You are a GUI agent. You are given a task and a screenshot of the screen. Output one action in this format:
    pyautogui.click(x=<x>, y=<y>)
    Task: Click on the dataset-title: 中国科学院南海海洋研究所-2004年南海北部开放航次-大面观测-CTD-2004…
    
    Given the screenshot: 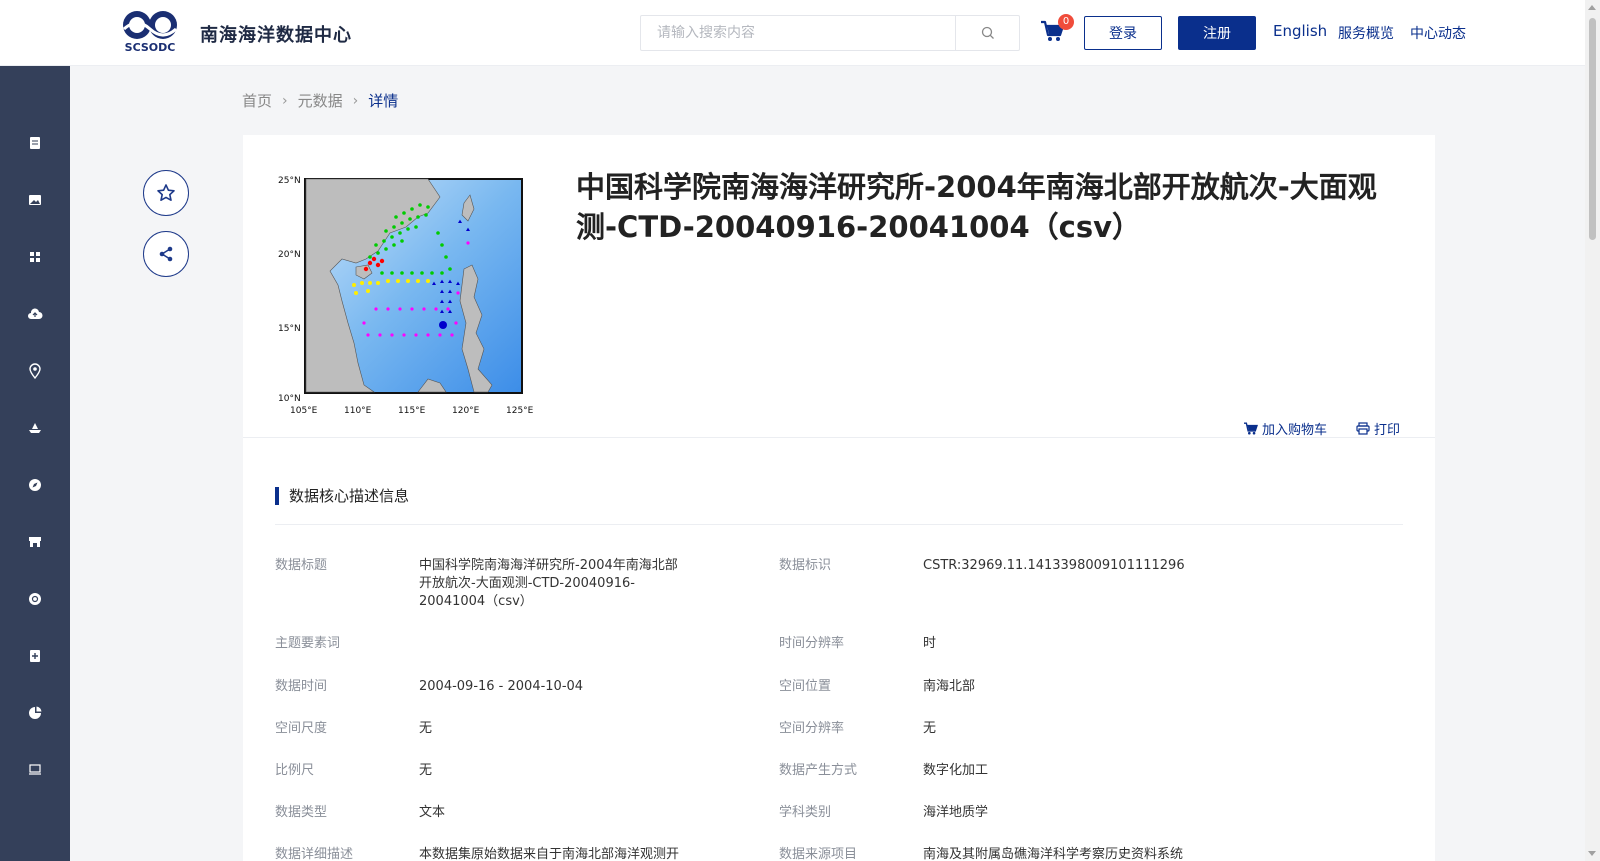 What is the action you would take?
    pyautogui.click(x=976, y=207)
    